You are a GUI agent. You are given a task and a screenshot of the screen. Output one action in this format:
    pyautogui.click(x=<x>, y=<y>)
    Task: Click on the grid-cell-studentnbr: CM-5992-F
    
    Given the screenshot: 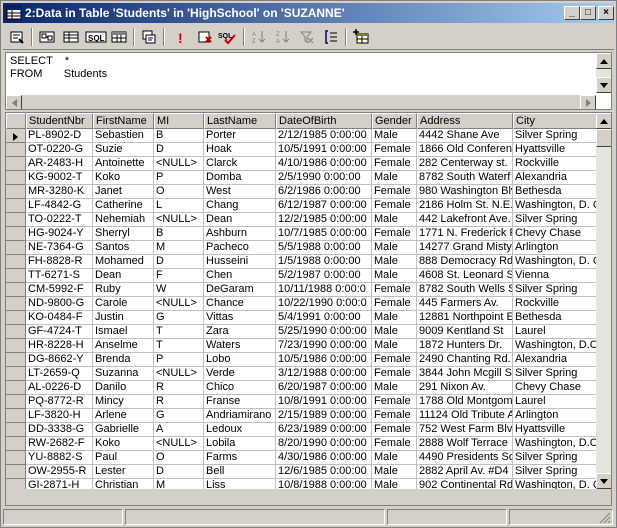 What is the action you would take?
    pyautogui.click(x=59, y=290)
    